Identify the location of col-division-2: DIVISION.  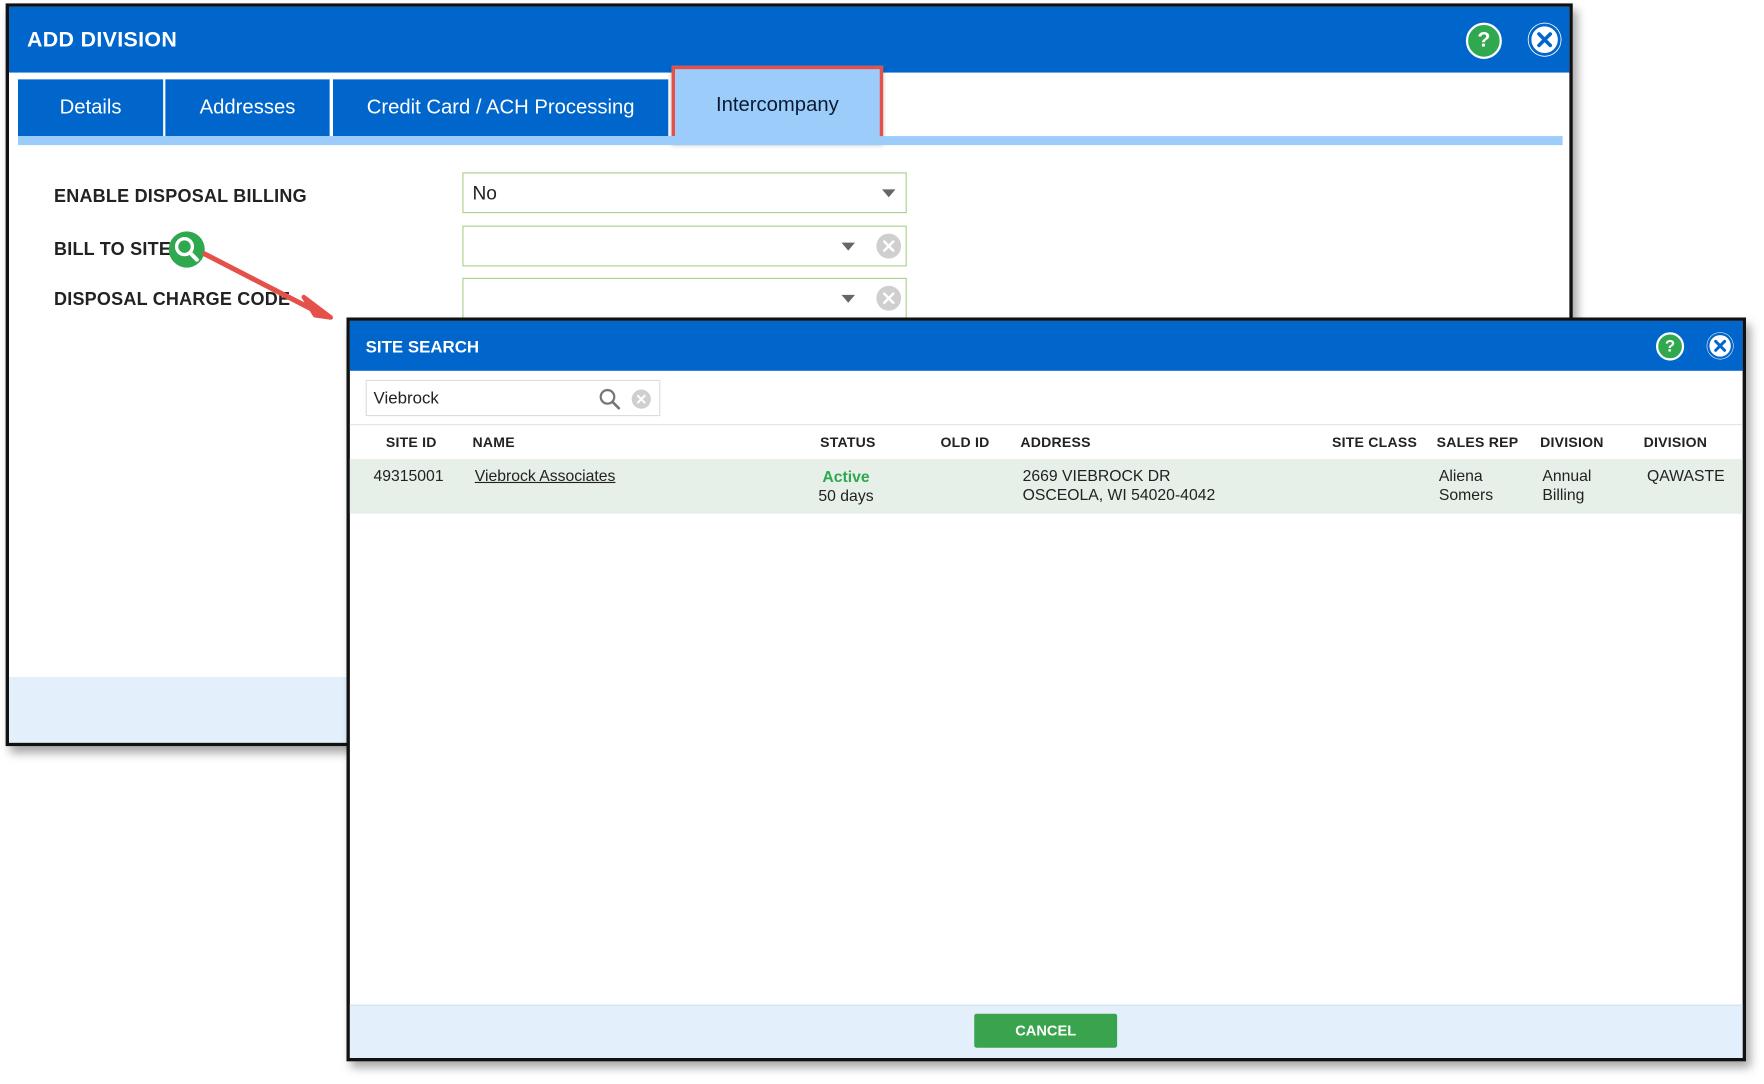
(1676, 442).